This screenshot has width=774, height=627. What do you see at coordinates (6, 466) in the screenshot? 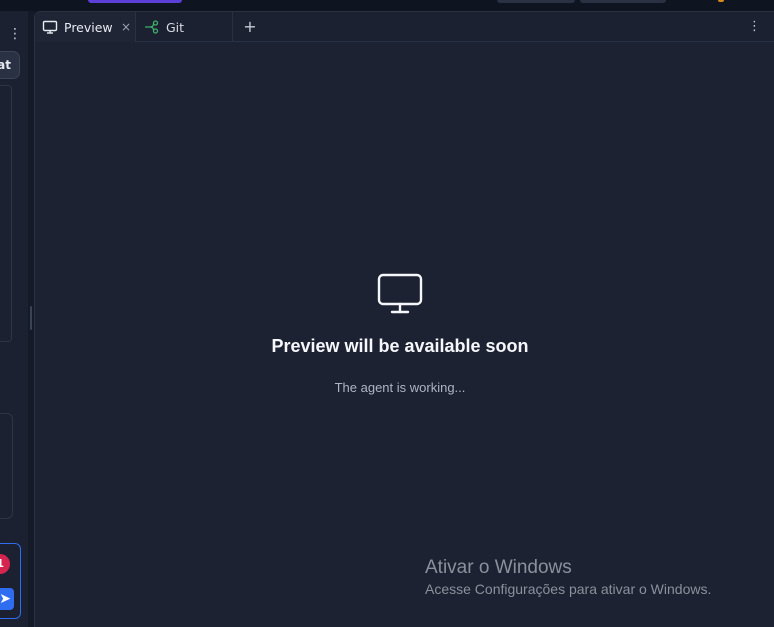
I see `chat-context-box` at bounding box center [6, 466].